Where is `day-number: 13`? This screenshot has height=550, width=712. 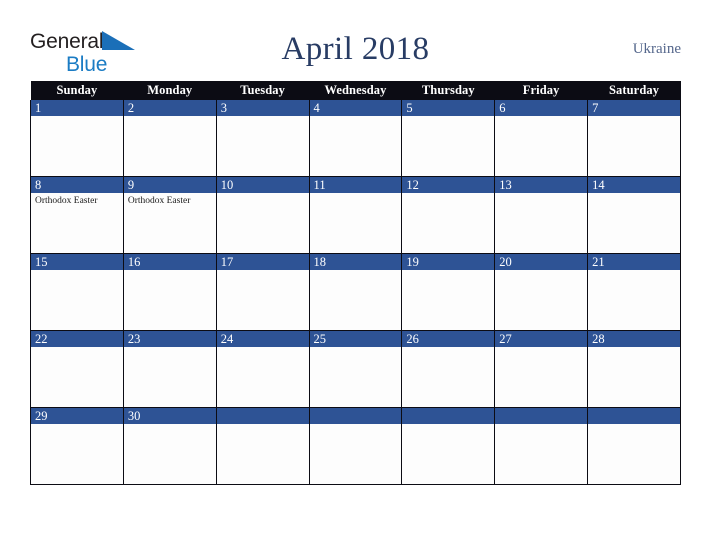
day-number: 13 is located at coordinates (541, 185).